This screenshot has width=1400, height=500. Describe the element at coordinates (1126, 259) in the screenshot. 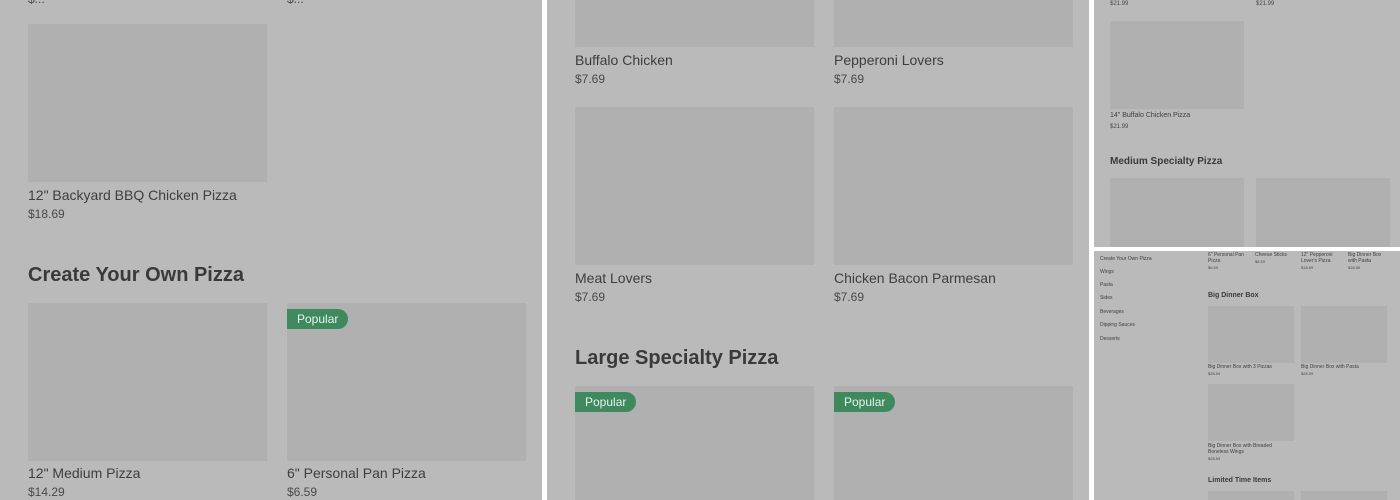

I see `sidebar-item-create-your-own: Create Your Own Pizza` at that location.